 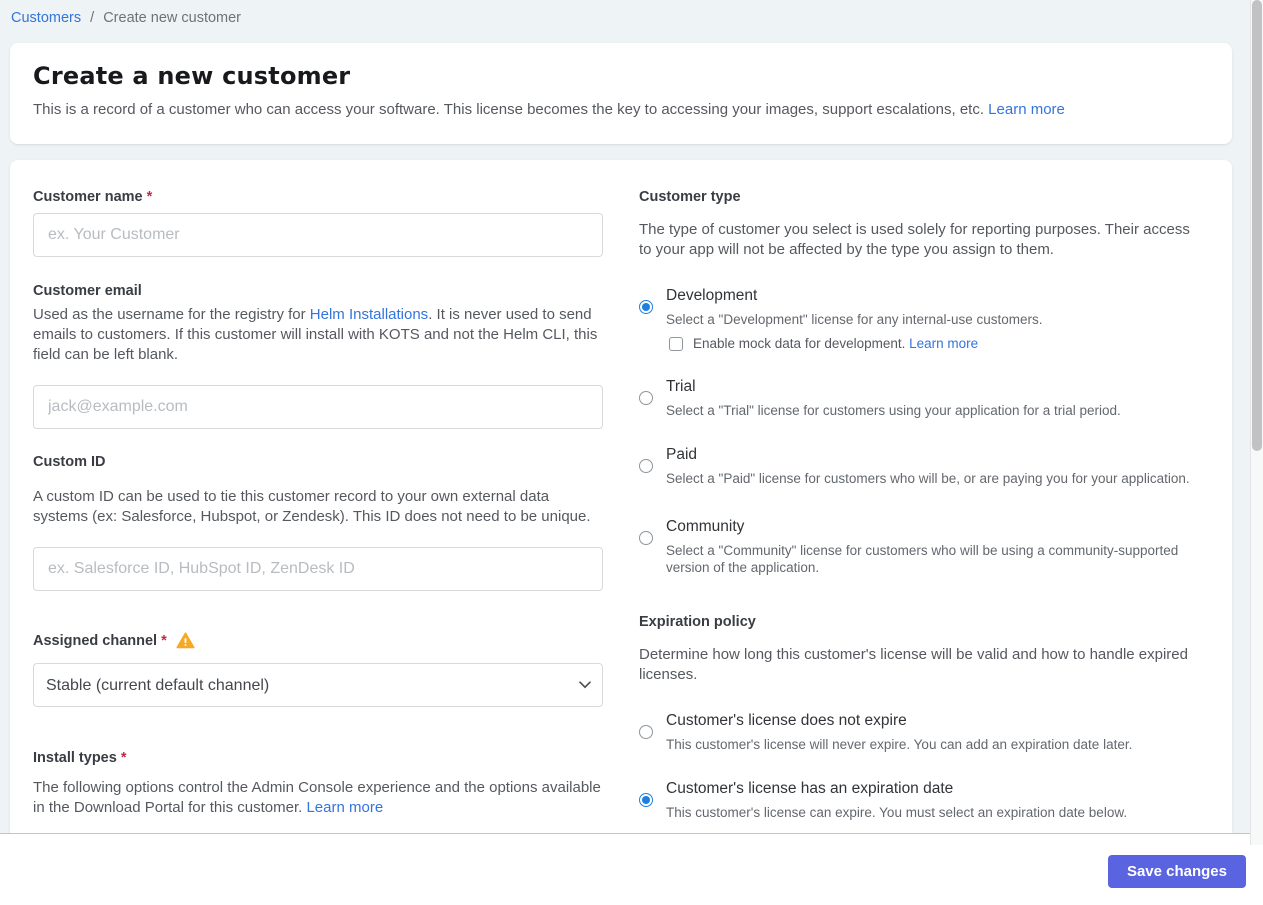 I want to click on customer-name-label-text: Customer name, so click(x=88, y=197).